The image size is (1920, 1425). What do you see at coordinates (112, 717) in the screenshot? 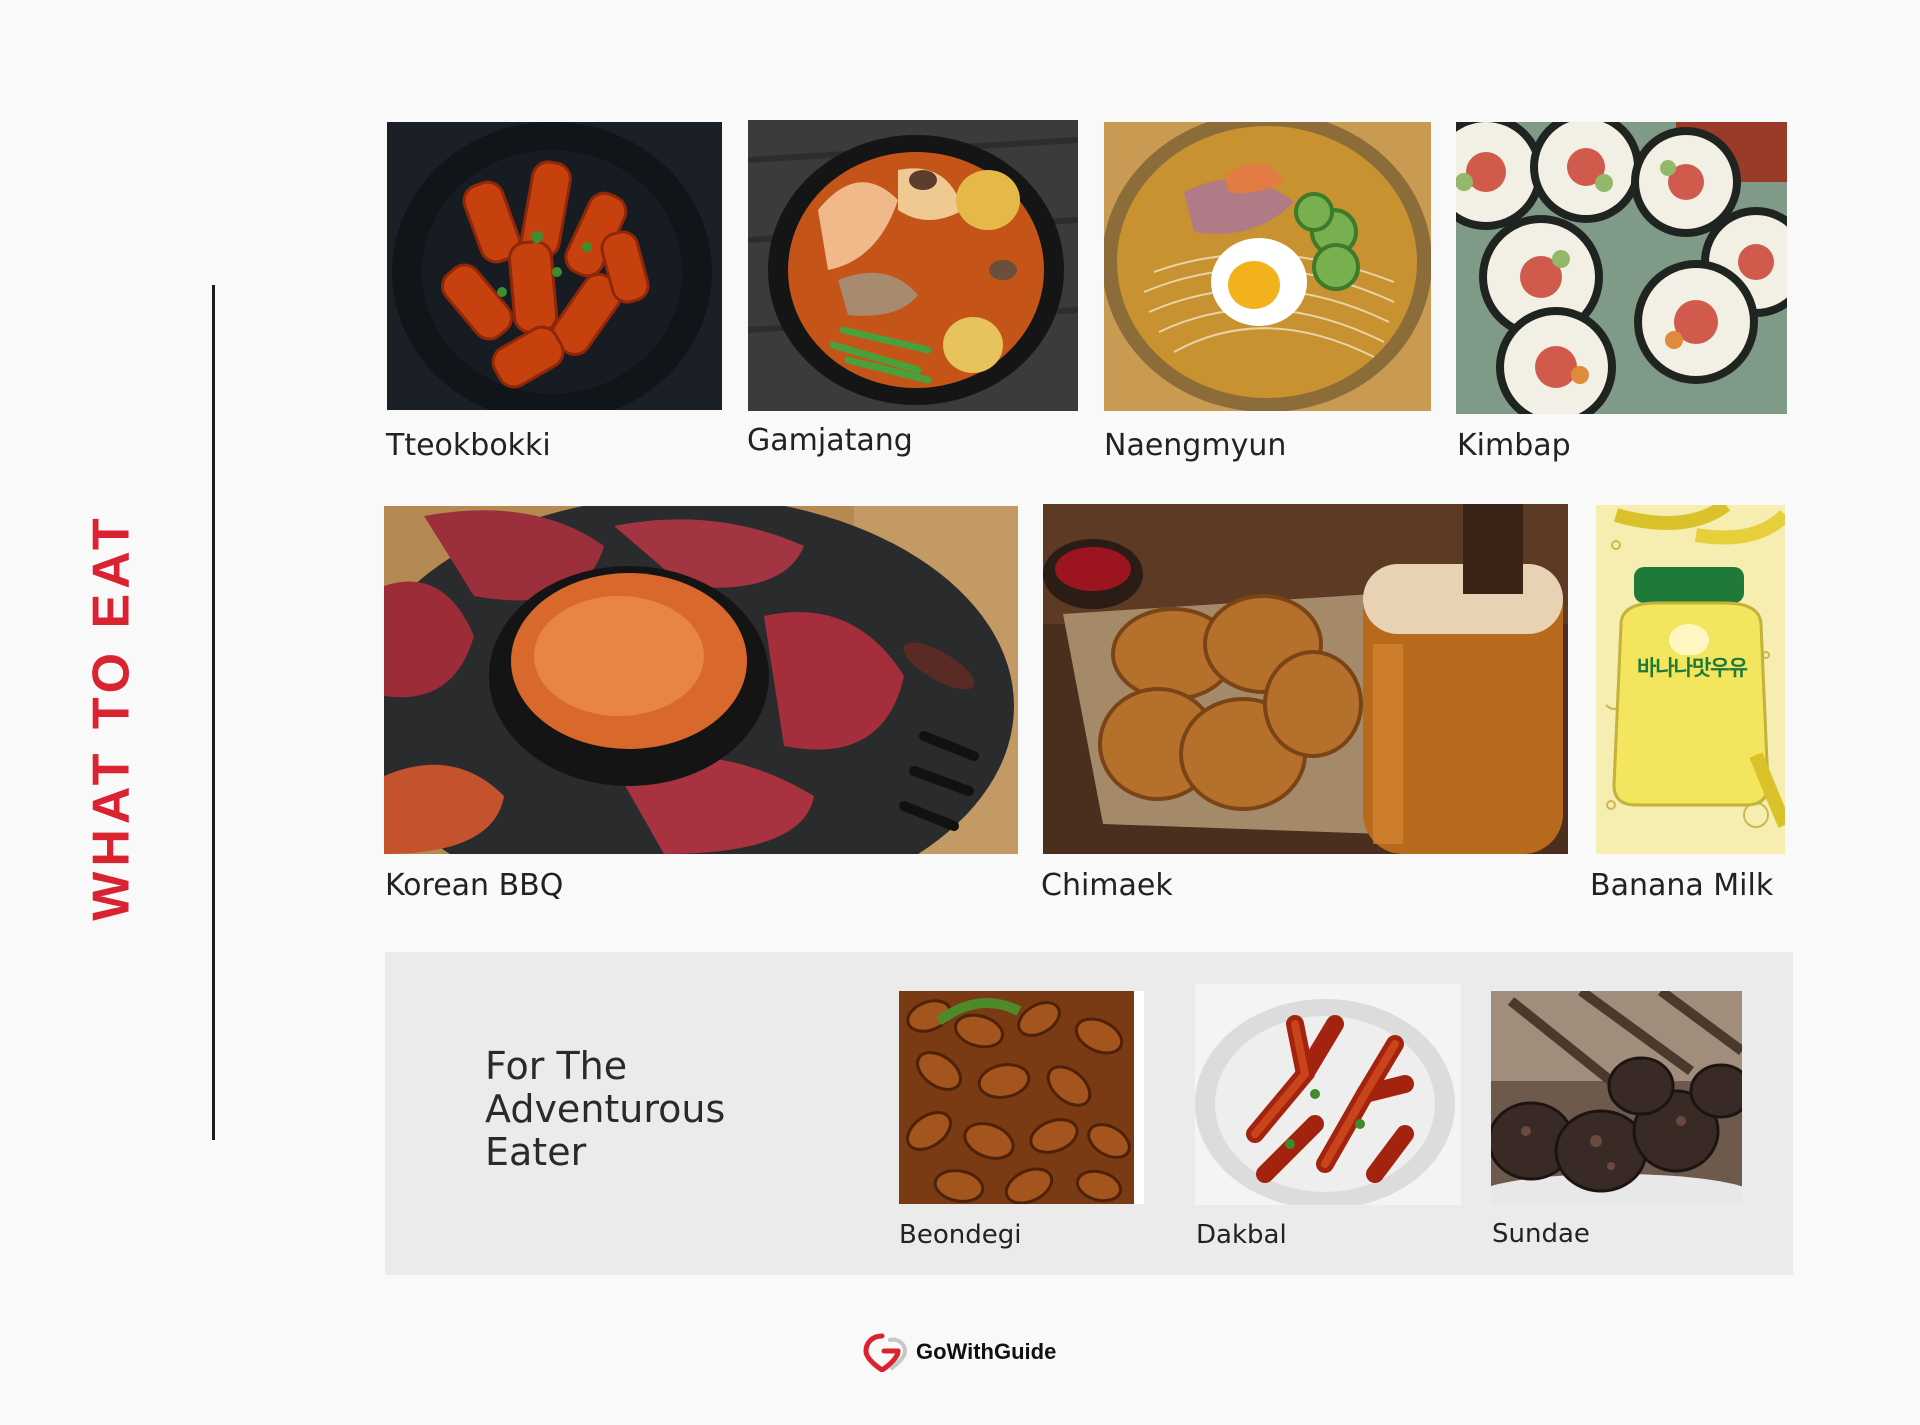
I see `section-title: WHAT TO EAT` at bounding box center [112, 717].